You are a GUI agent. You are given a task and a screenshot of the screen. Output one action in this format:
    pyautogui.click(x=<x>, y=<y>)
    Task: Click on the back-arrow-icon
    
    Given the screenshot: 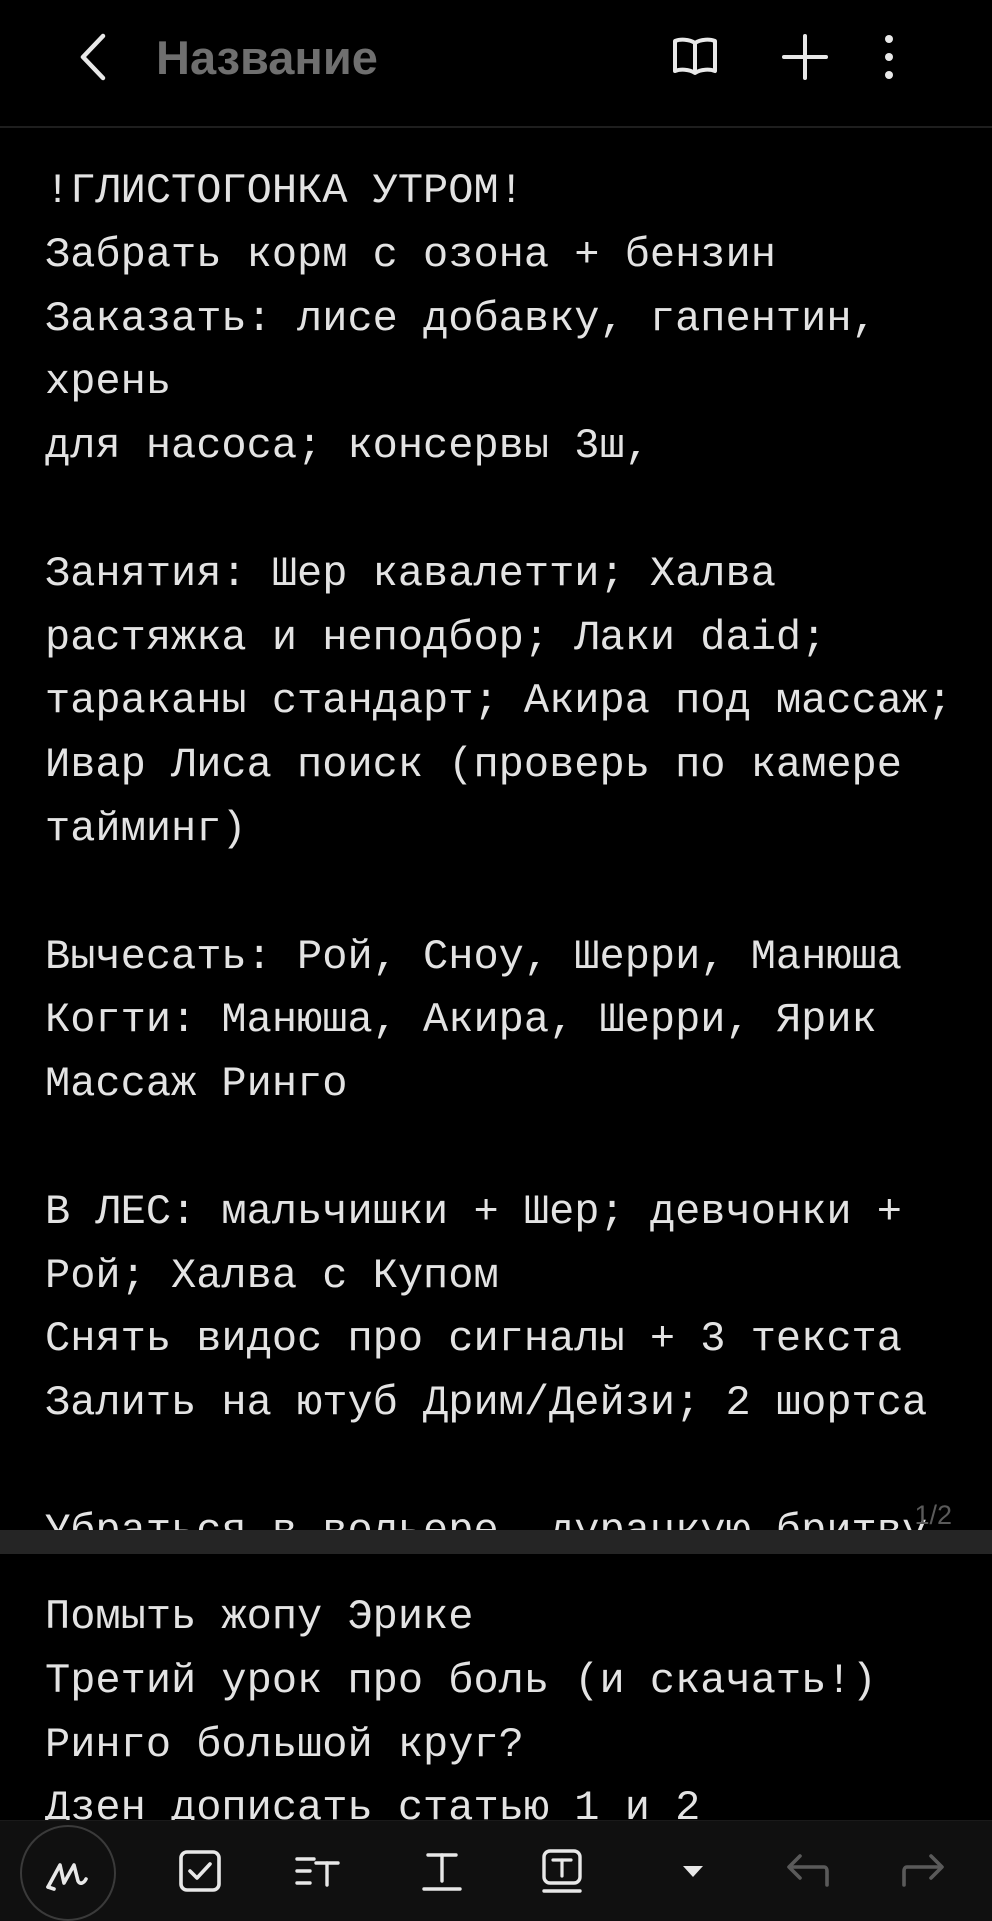 What is the action you would take?
    pyautogui.click(x=93, y=57)
    